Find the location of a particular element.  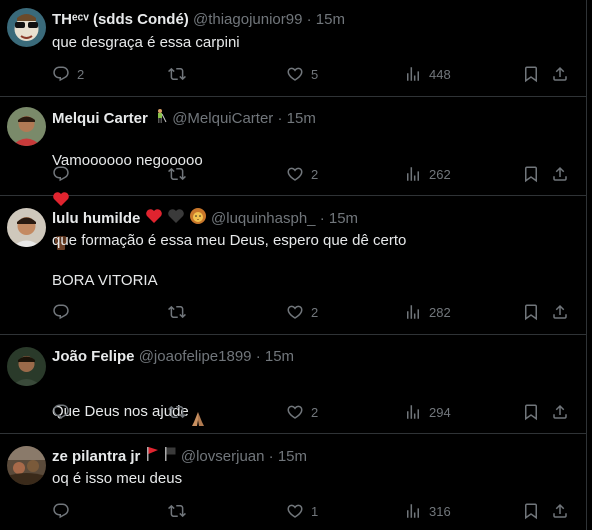

tweet-header: lulu humilde @luquinhasph_ · 15m is located at coordinates (313, 217).